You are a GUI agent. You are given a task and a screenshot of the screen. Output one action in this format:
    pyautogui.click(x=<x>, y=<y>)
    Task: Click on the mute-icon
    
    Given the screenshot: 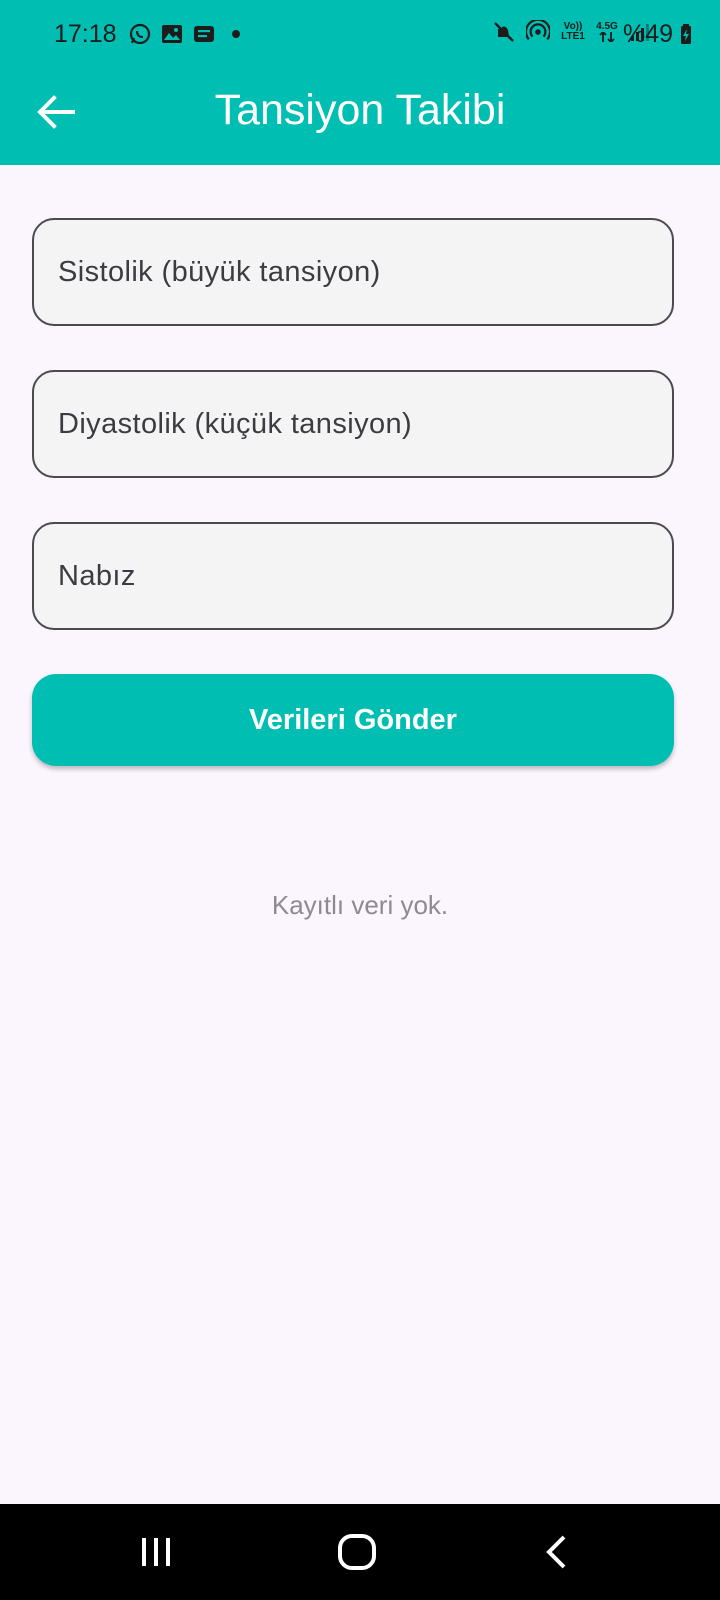 What is the action you would take?
    pyautogui.click(x=504, y=32)
    